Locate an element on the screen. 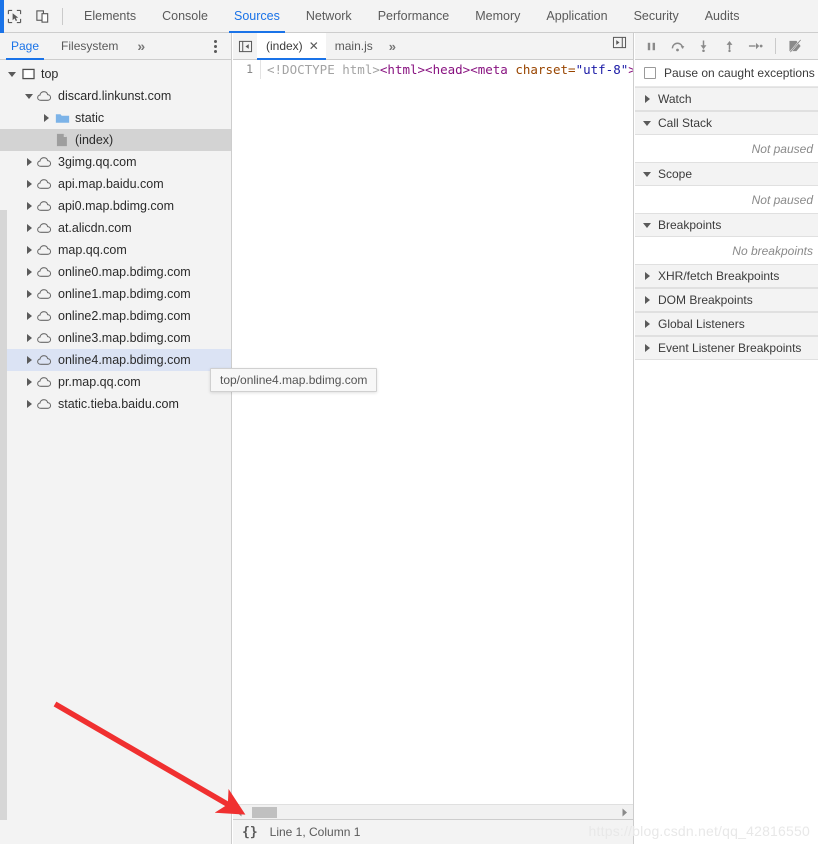 This screenshot has width=818, height=844. editor-more-tabs-icon: » is located at coordinates (392, 46).